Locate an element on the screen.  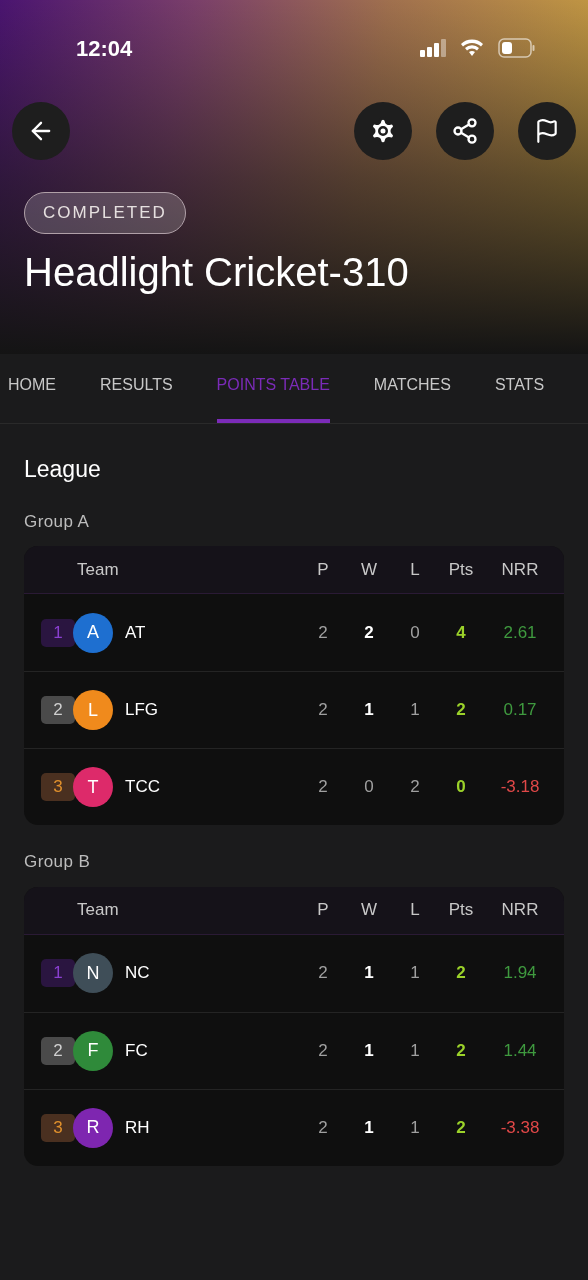
table-cell-text: 1.44 is located at coordinates (520, 1050).